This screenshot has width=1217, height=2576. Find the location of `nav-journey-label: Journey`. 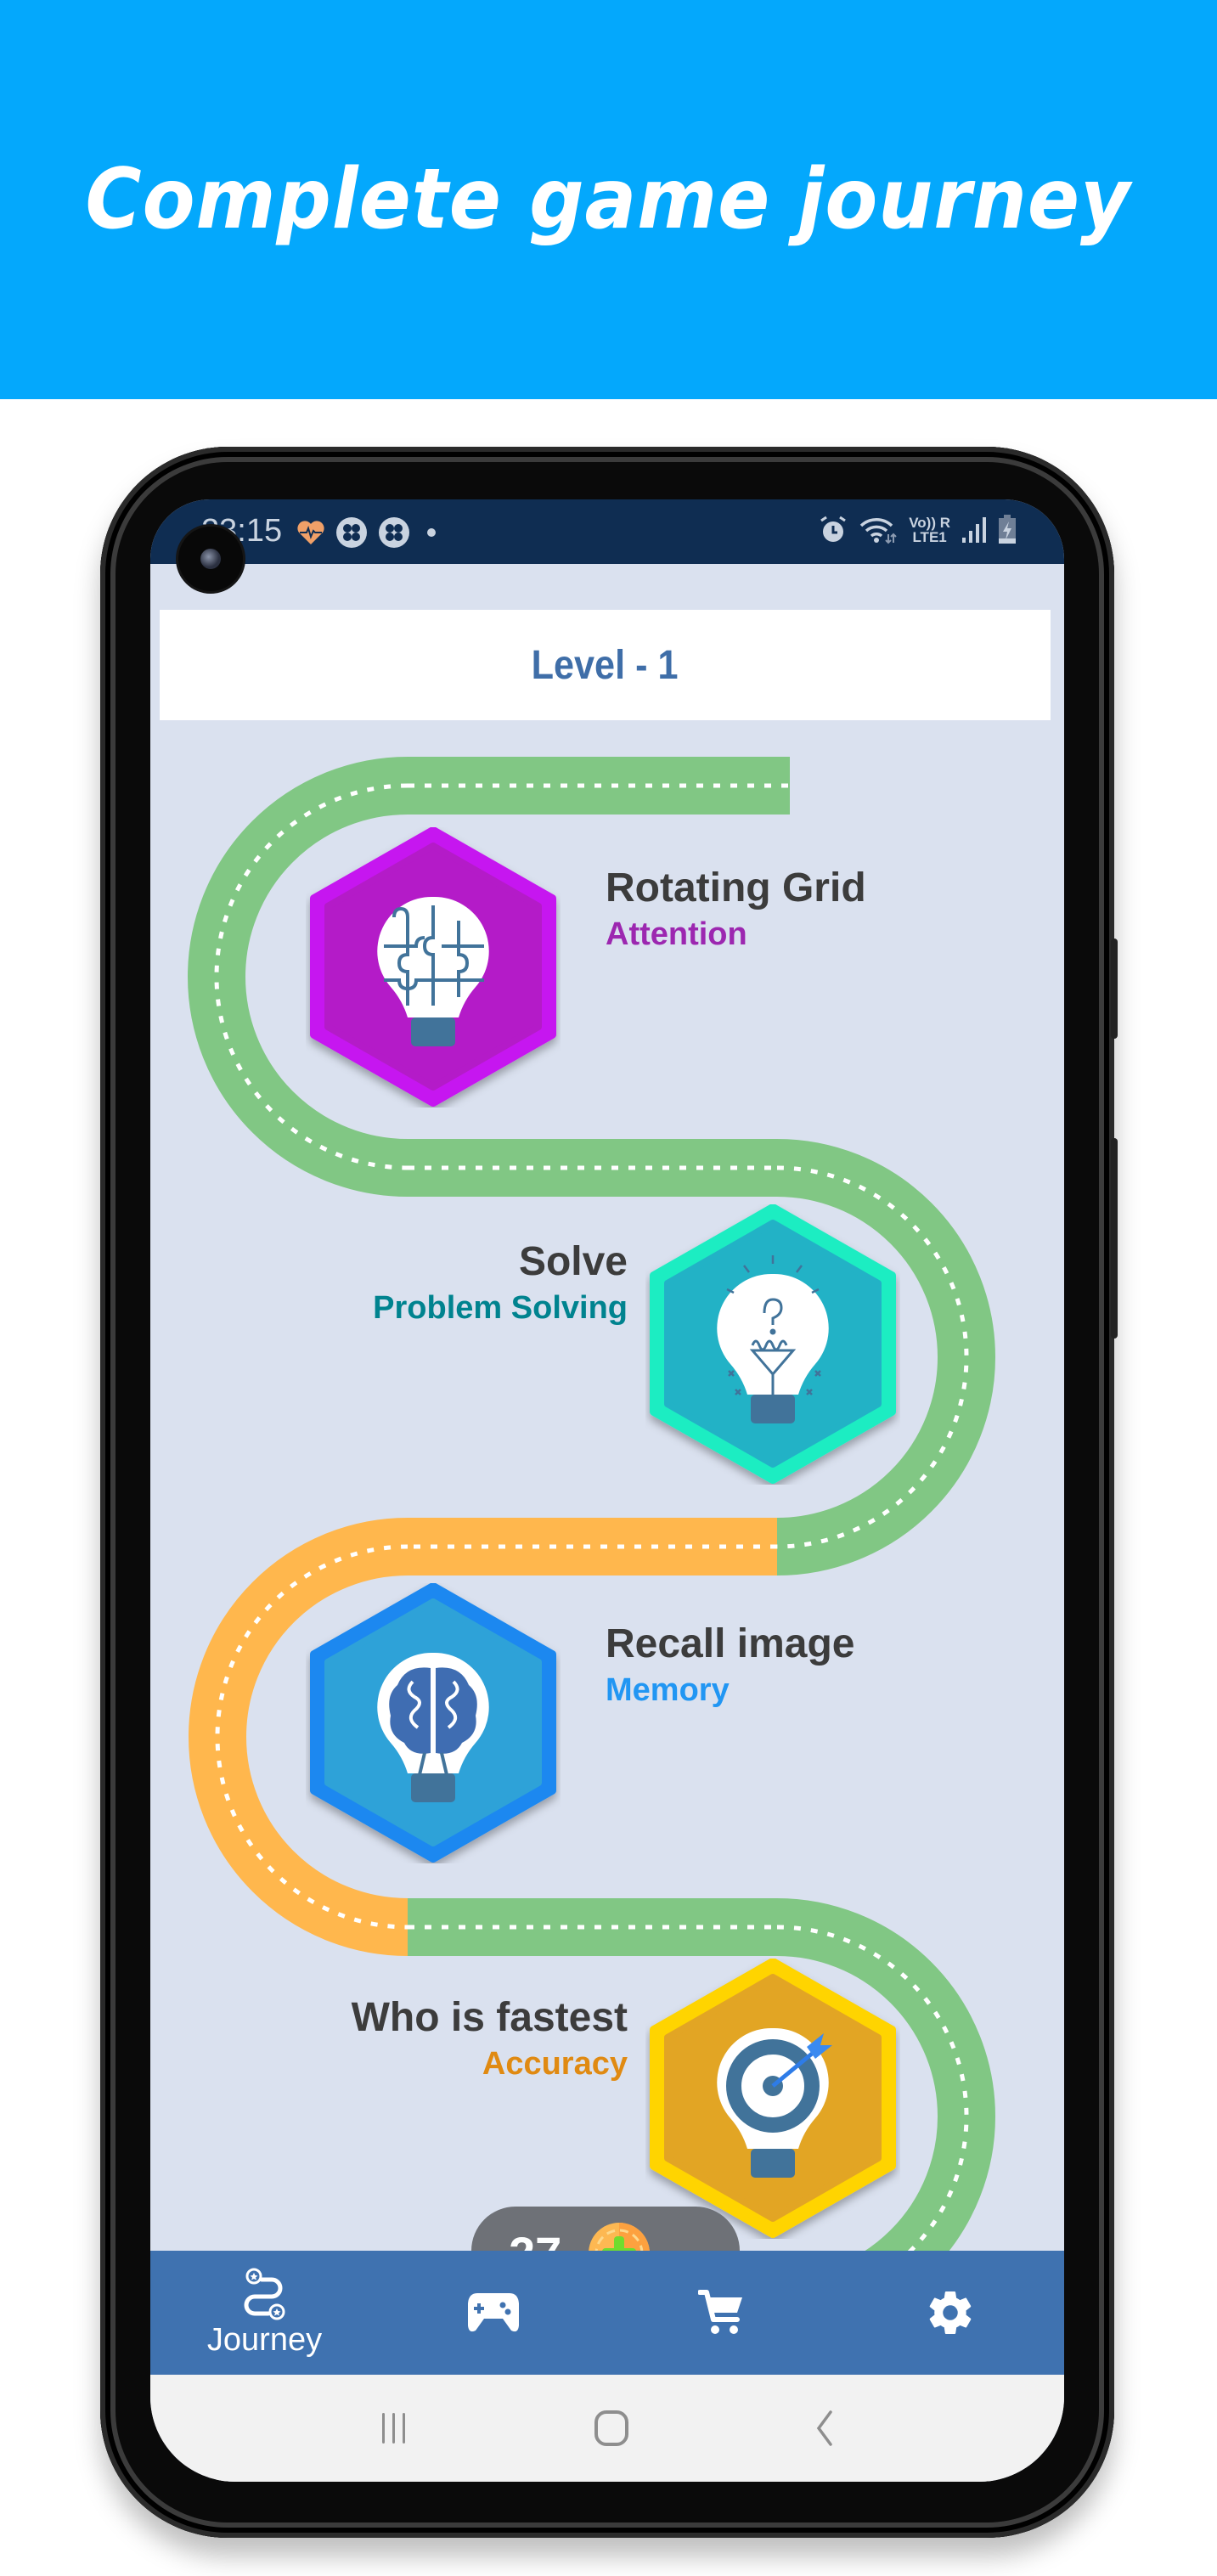

nav-journey-label: Journey is located at coordinates (264, 2339).